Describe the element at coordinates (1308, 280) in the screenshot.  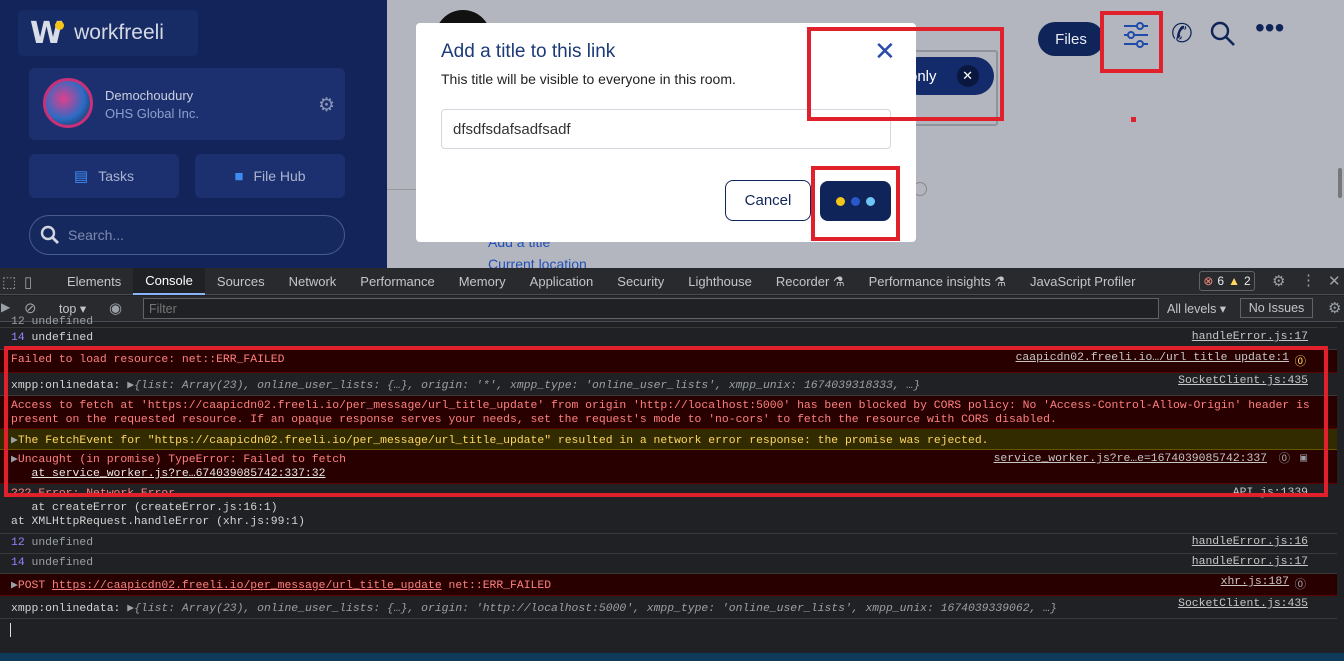
I see `kebab-icon: ⋮` at that location.